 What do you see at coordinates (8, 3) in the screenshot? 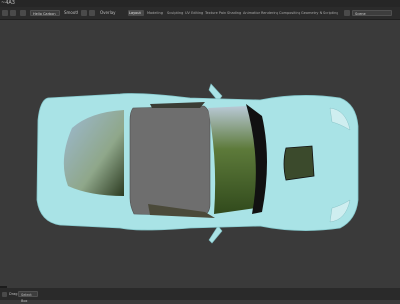
I see `window-title: ~4A3` at bounding box center [8, 3].